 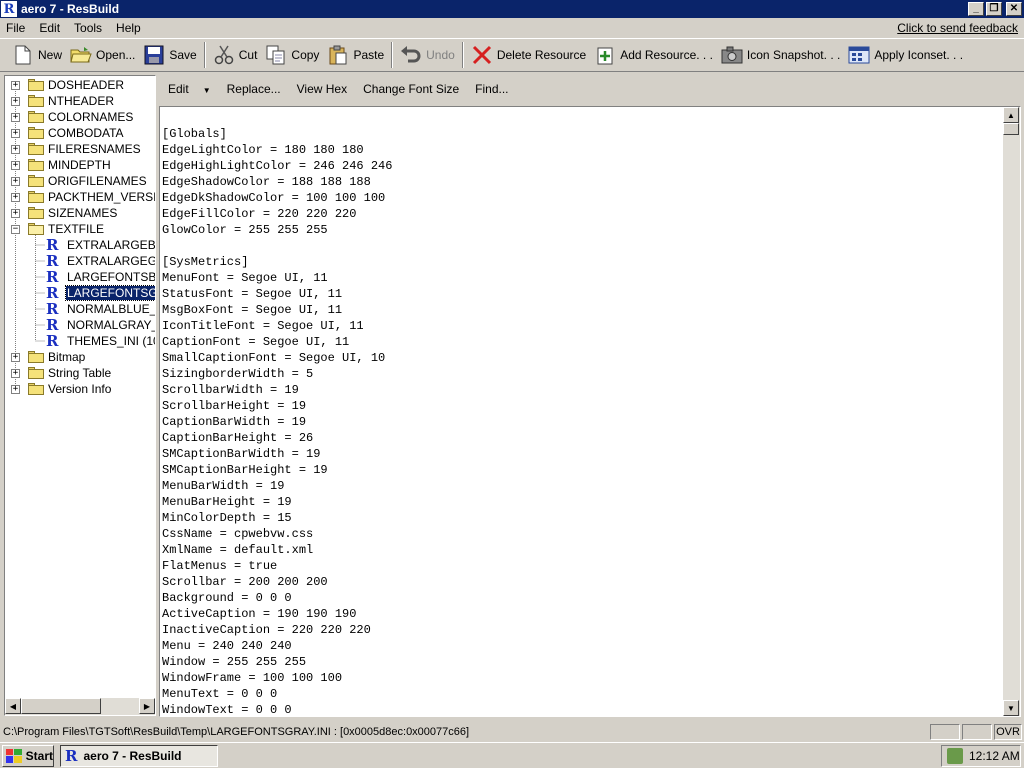 I want to click on scroll-track, so click(x=80, y=706).